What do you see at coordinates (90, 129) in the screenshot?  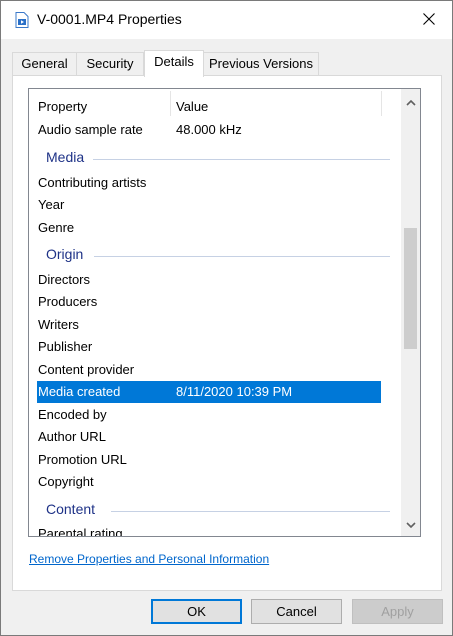 I see `property-name: Audio sample rate` at bounding box center [90, 129].